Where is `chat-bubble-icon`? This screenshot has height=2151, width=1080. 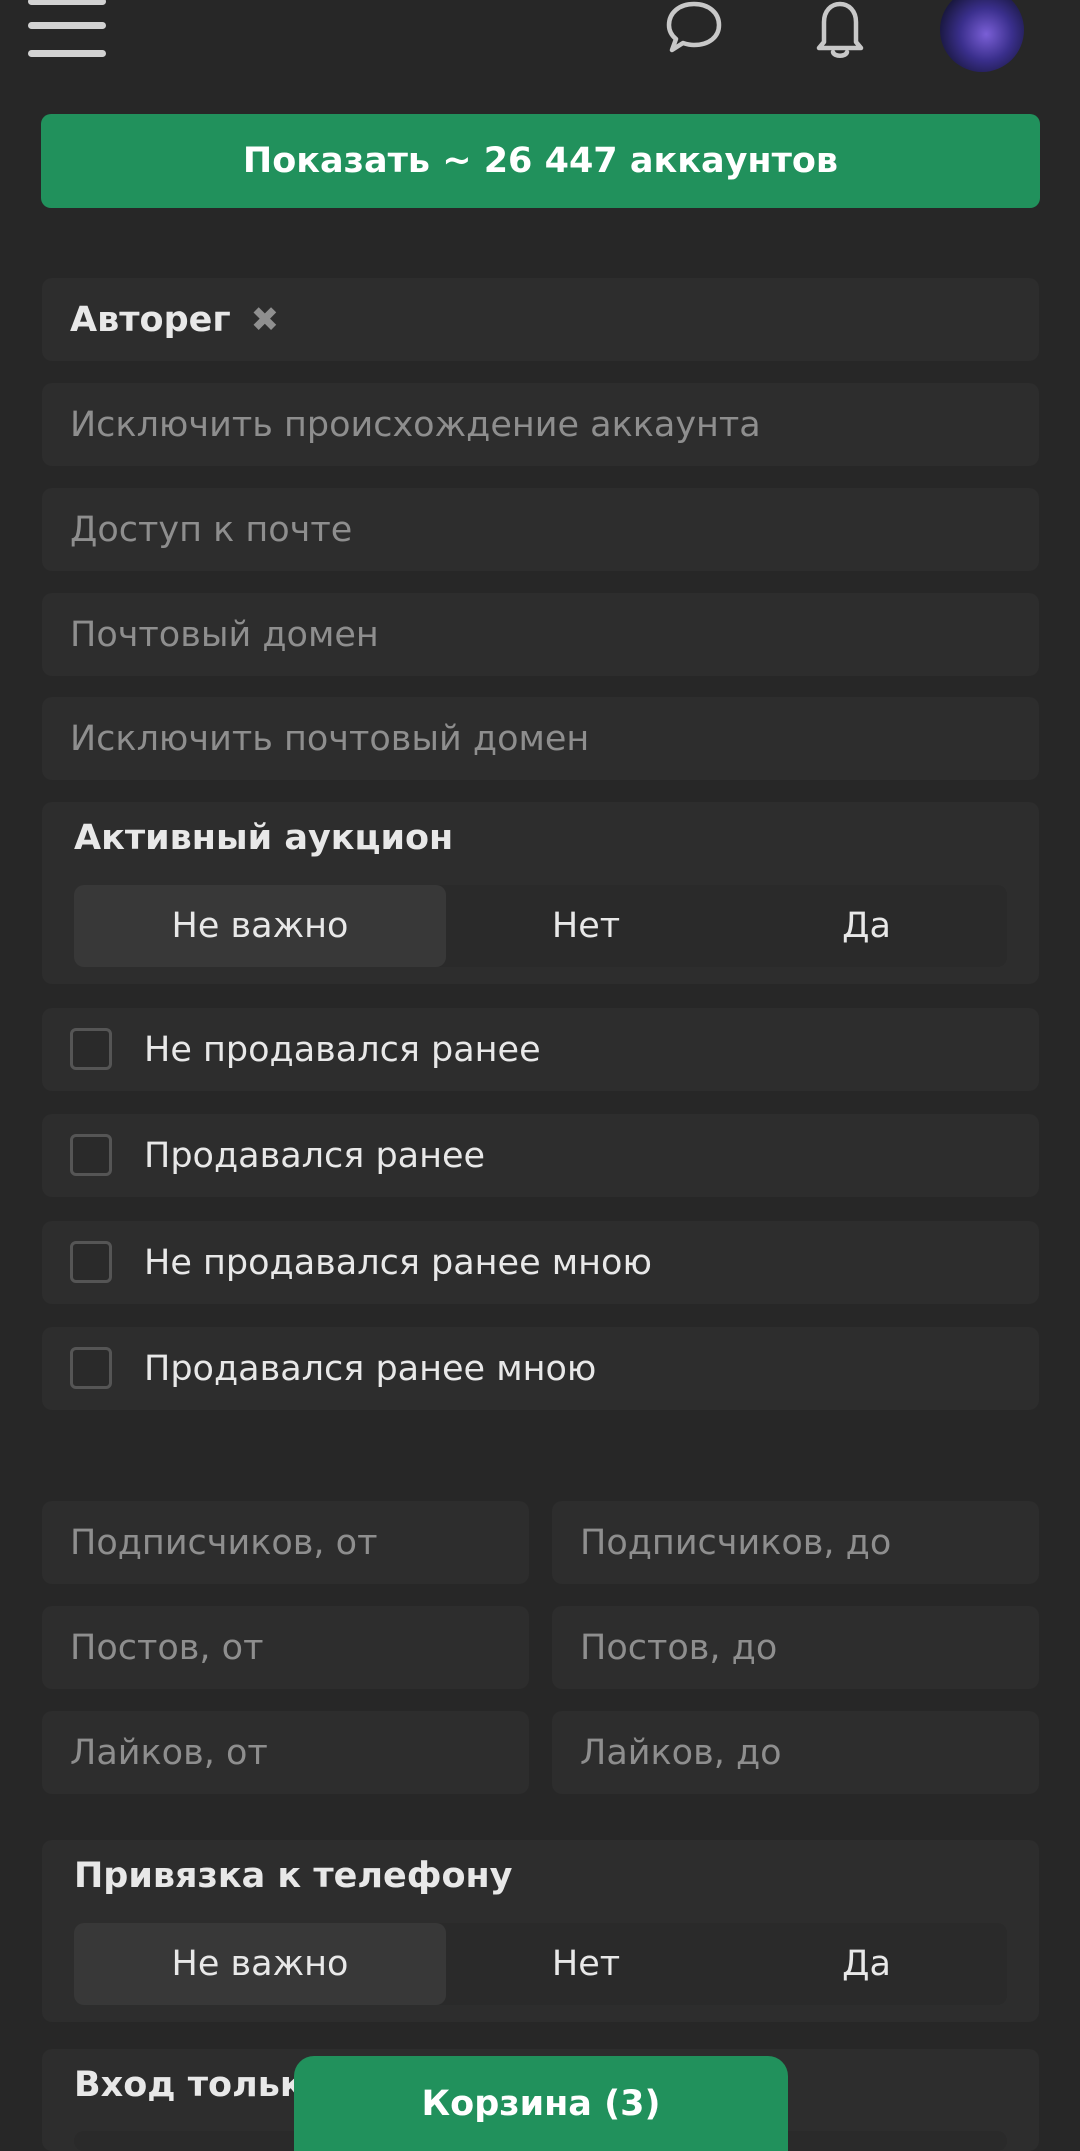
chat-bubble-icon is located at coordinates (694, 30).